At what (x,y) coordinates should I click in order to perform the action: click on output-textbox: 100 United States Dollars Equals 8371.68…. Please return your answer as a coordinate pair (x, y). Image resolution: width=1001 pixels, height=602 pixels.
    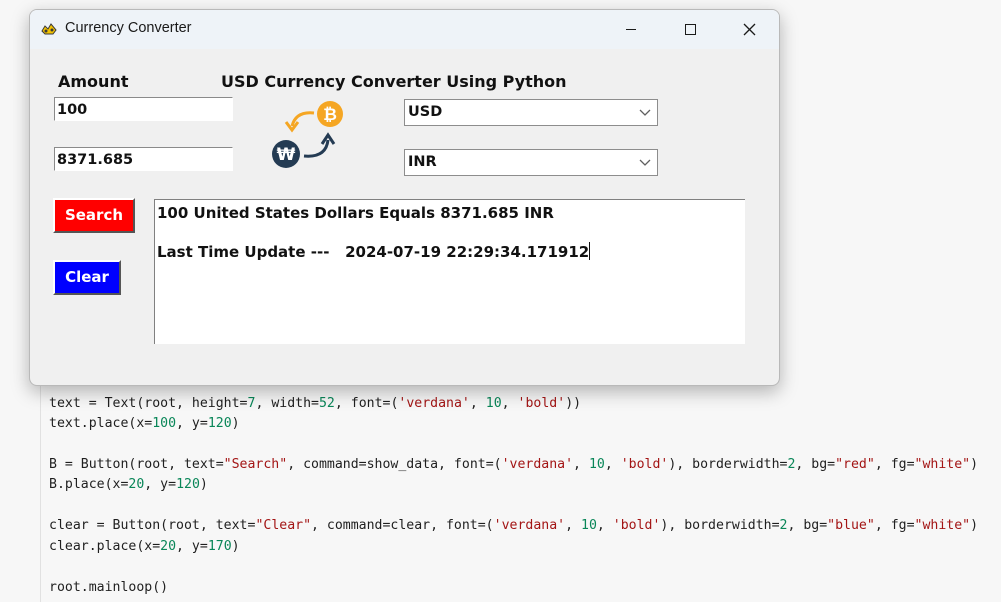
    Looking at the image, I should click on (449, 271).